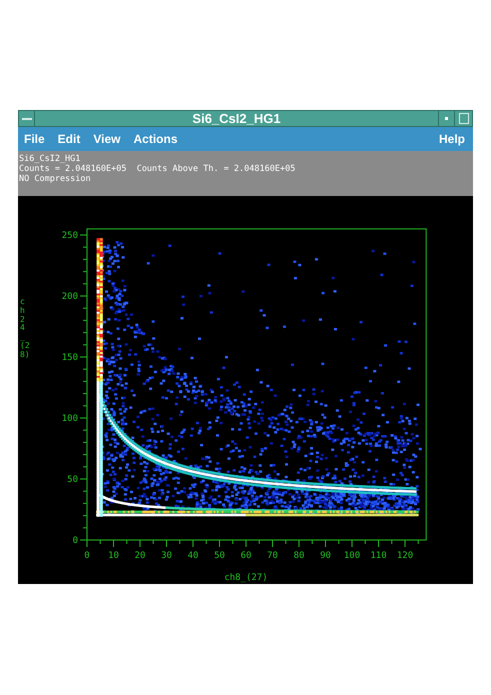  Describe the element at coordinates (70, 236) in the screenshot. I see `y-tick-label: 250` at that location.